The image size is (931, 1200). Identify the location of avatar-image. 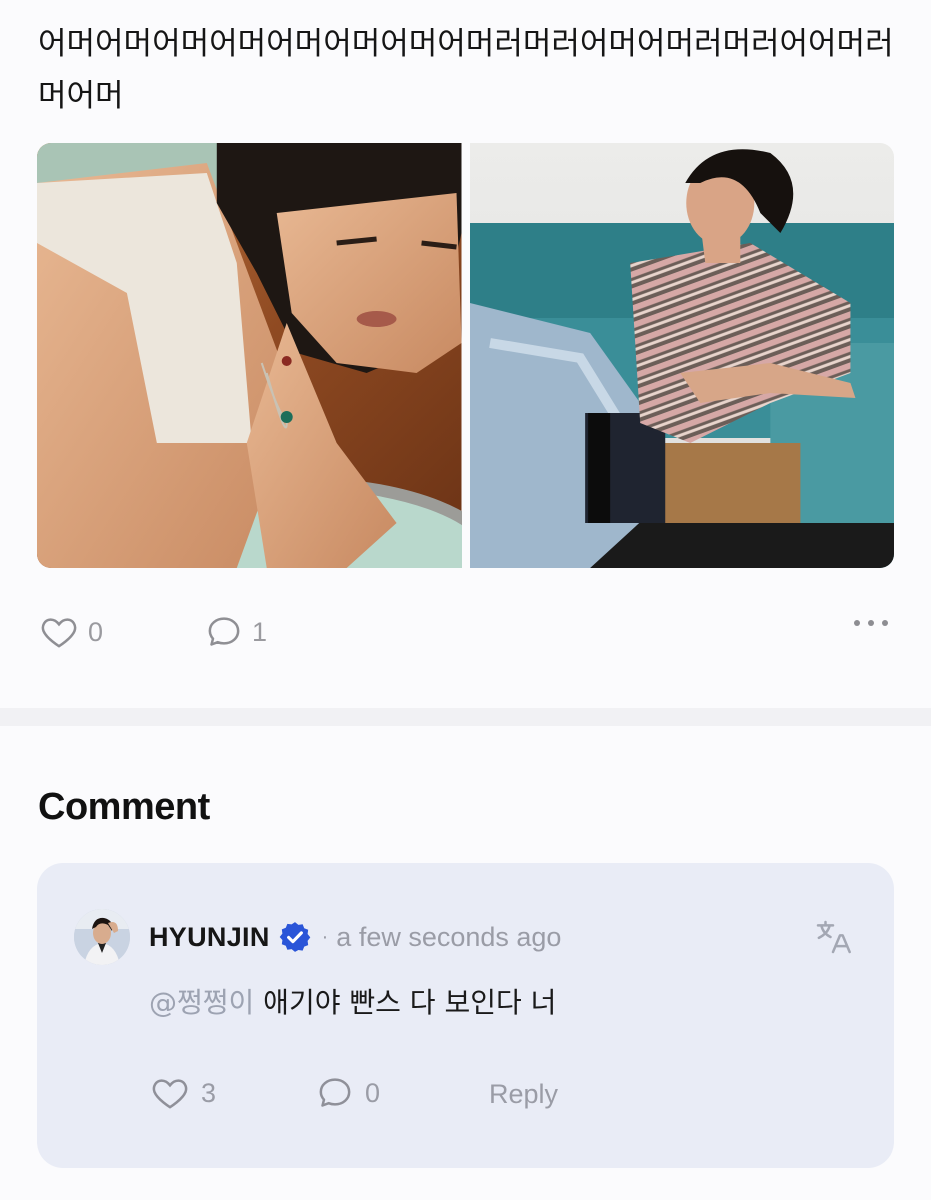
(102, 937).